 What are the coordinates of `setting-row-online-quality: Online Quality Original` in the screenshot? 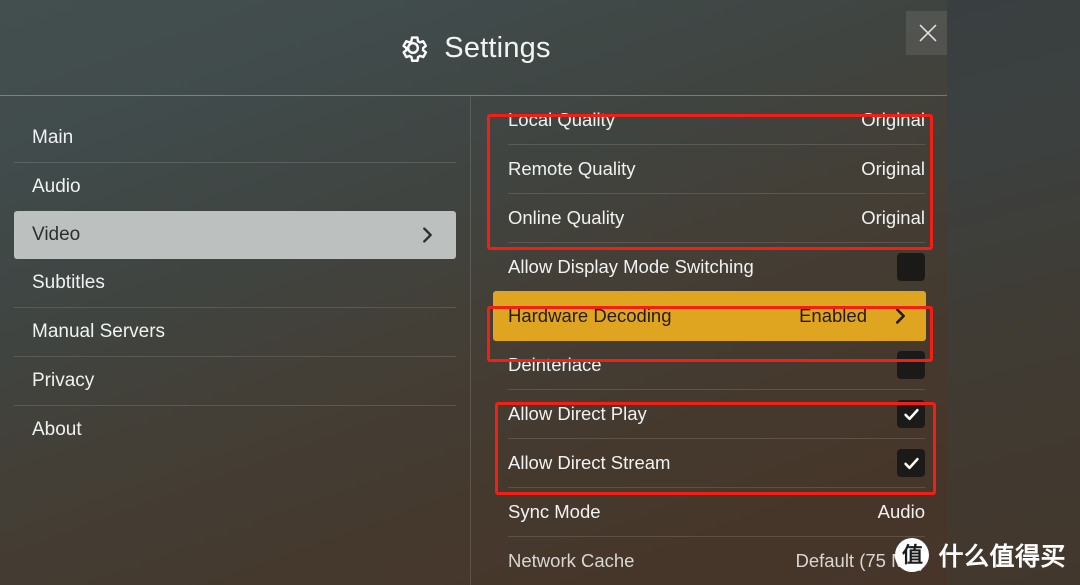 It's located at (709, 218).